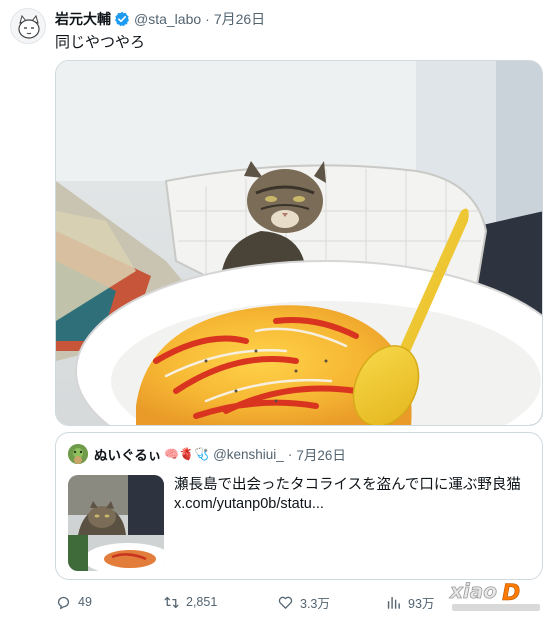 Image resolution: width=550 pixels, height=618 pixels. I want to click on like-button: 3.3万, so click(303, 602).